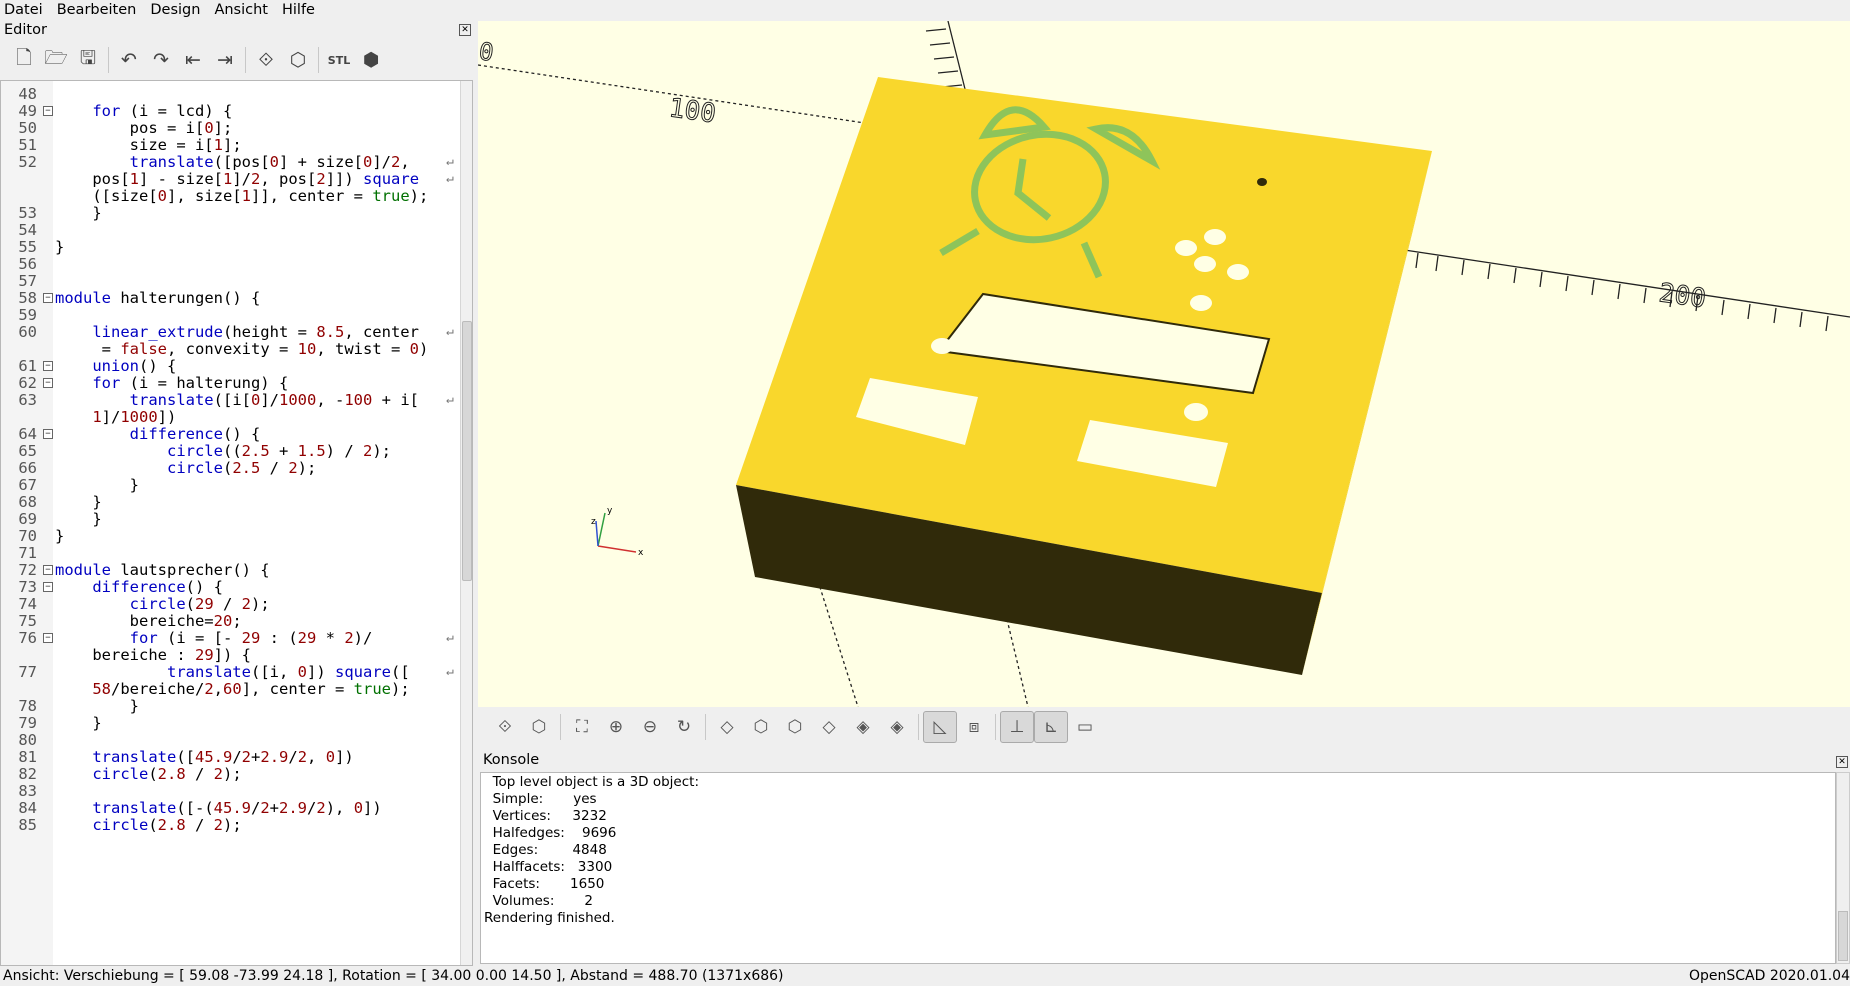  I want to click on console-line: Simple: yes, so click(540, 799).